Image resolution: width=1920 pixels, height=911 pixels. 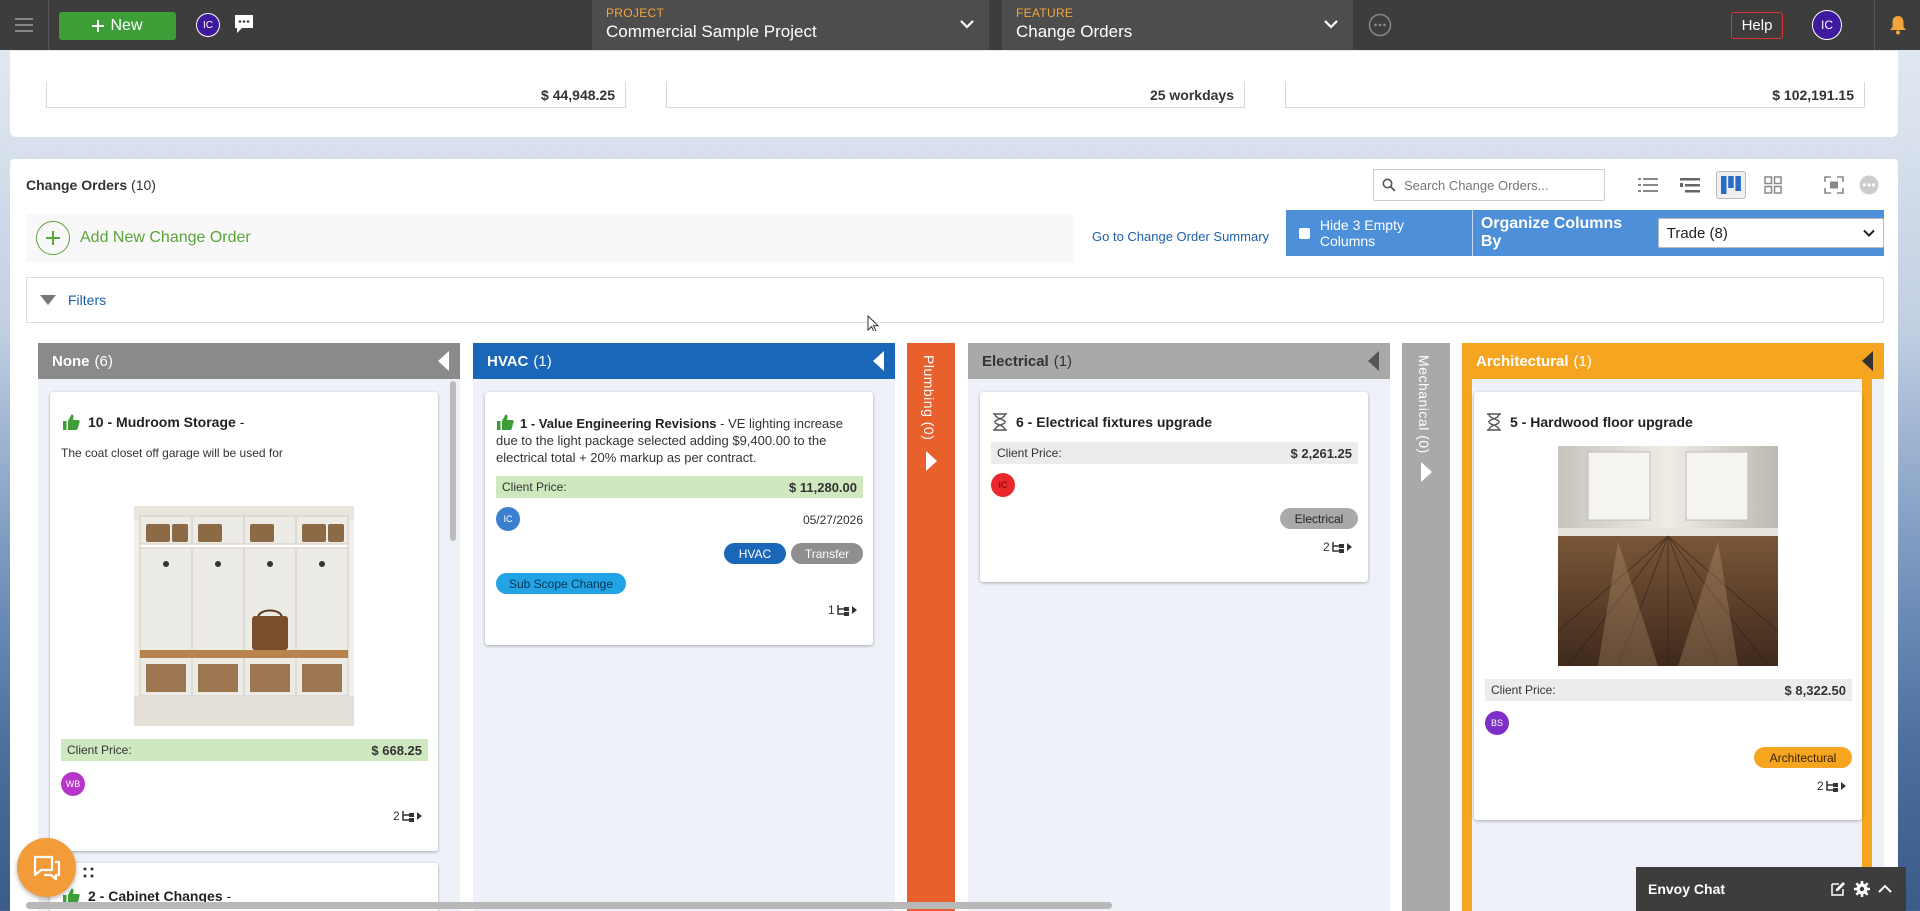 I want to click on filters-toggle: Filters, so click(x=955, y=300).